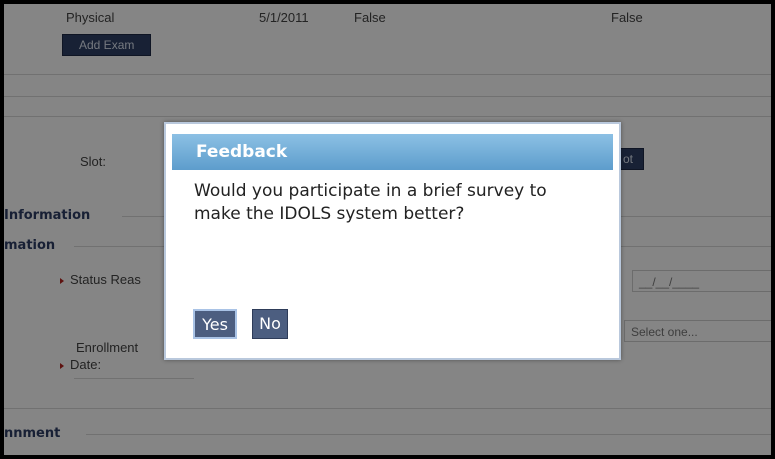  What do you see at coordinates (392, 152) in the screenshot?
I see `dialog-title: Feedback` at bounding box center [392, 152].